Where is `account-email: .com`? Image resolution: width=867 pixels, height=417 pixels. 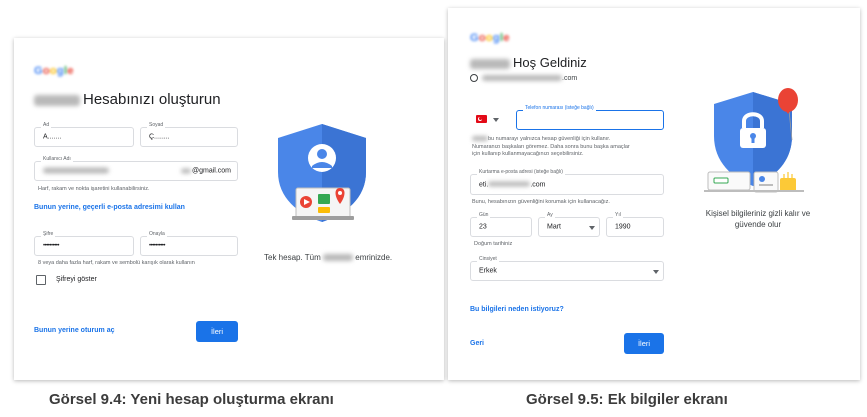 account-email: .com is located at coordinates (523, 78).